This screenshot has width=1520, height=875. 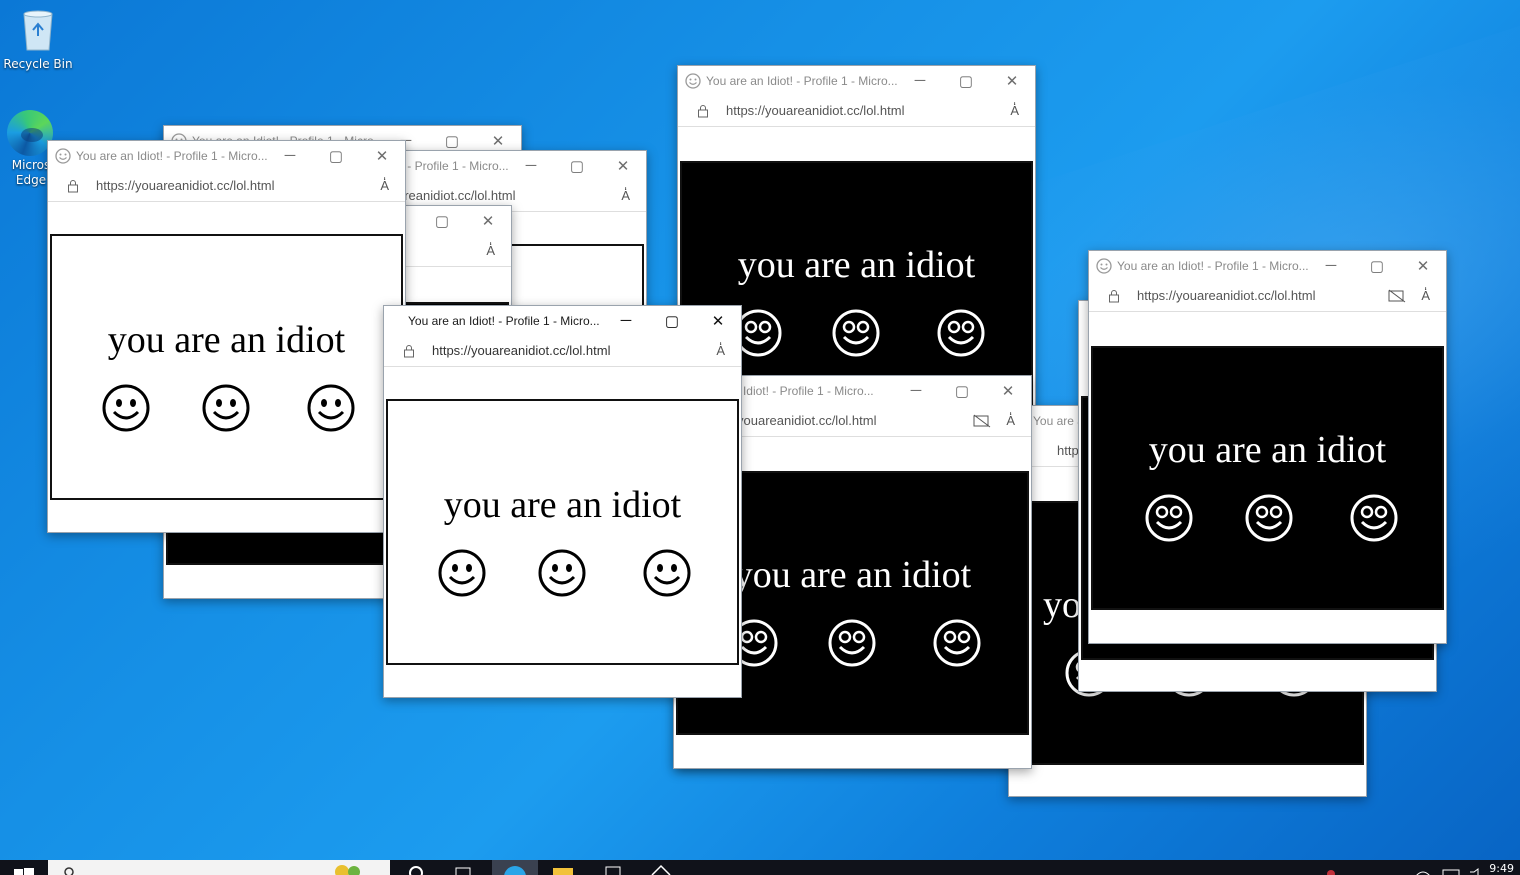 I want to click on battery-icon, so click(x=1451, y=868).